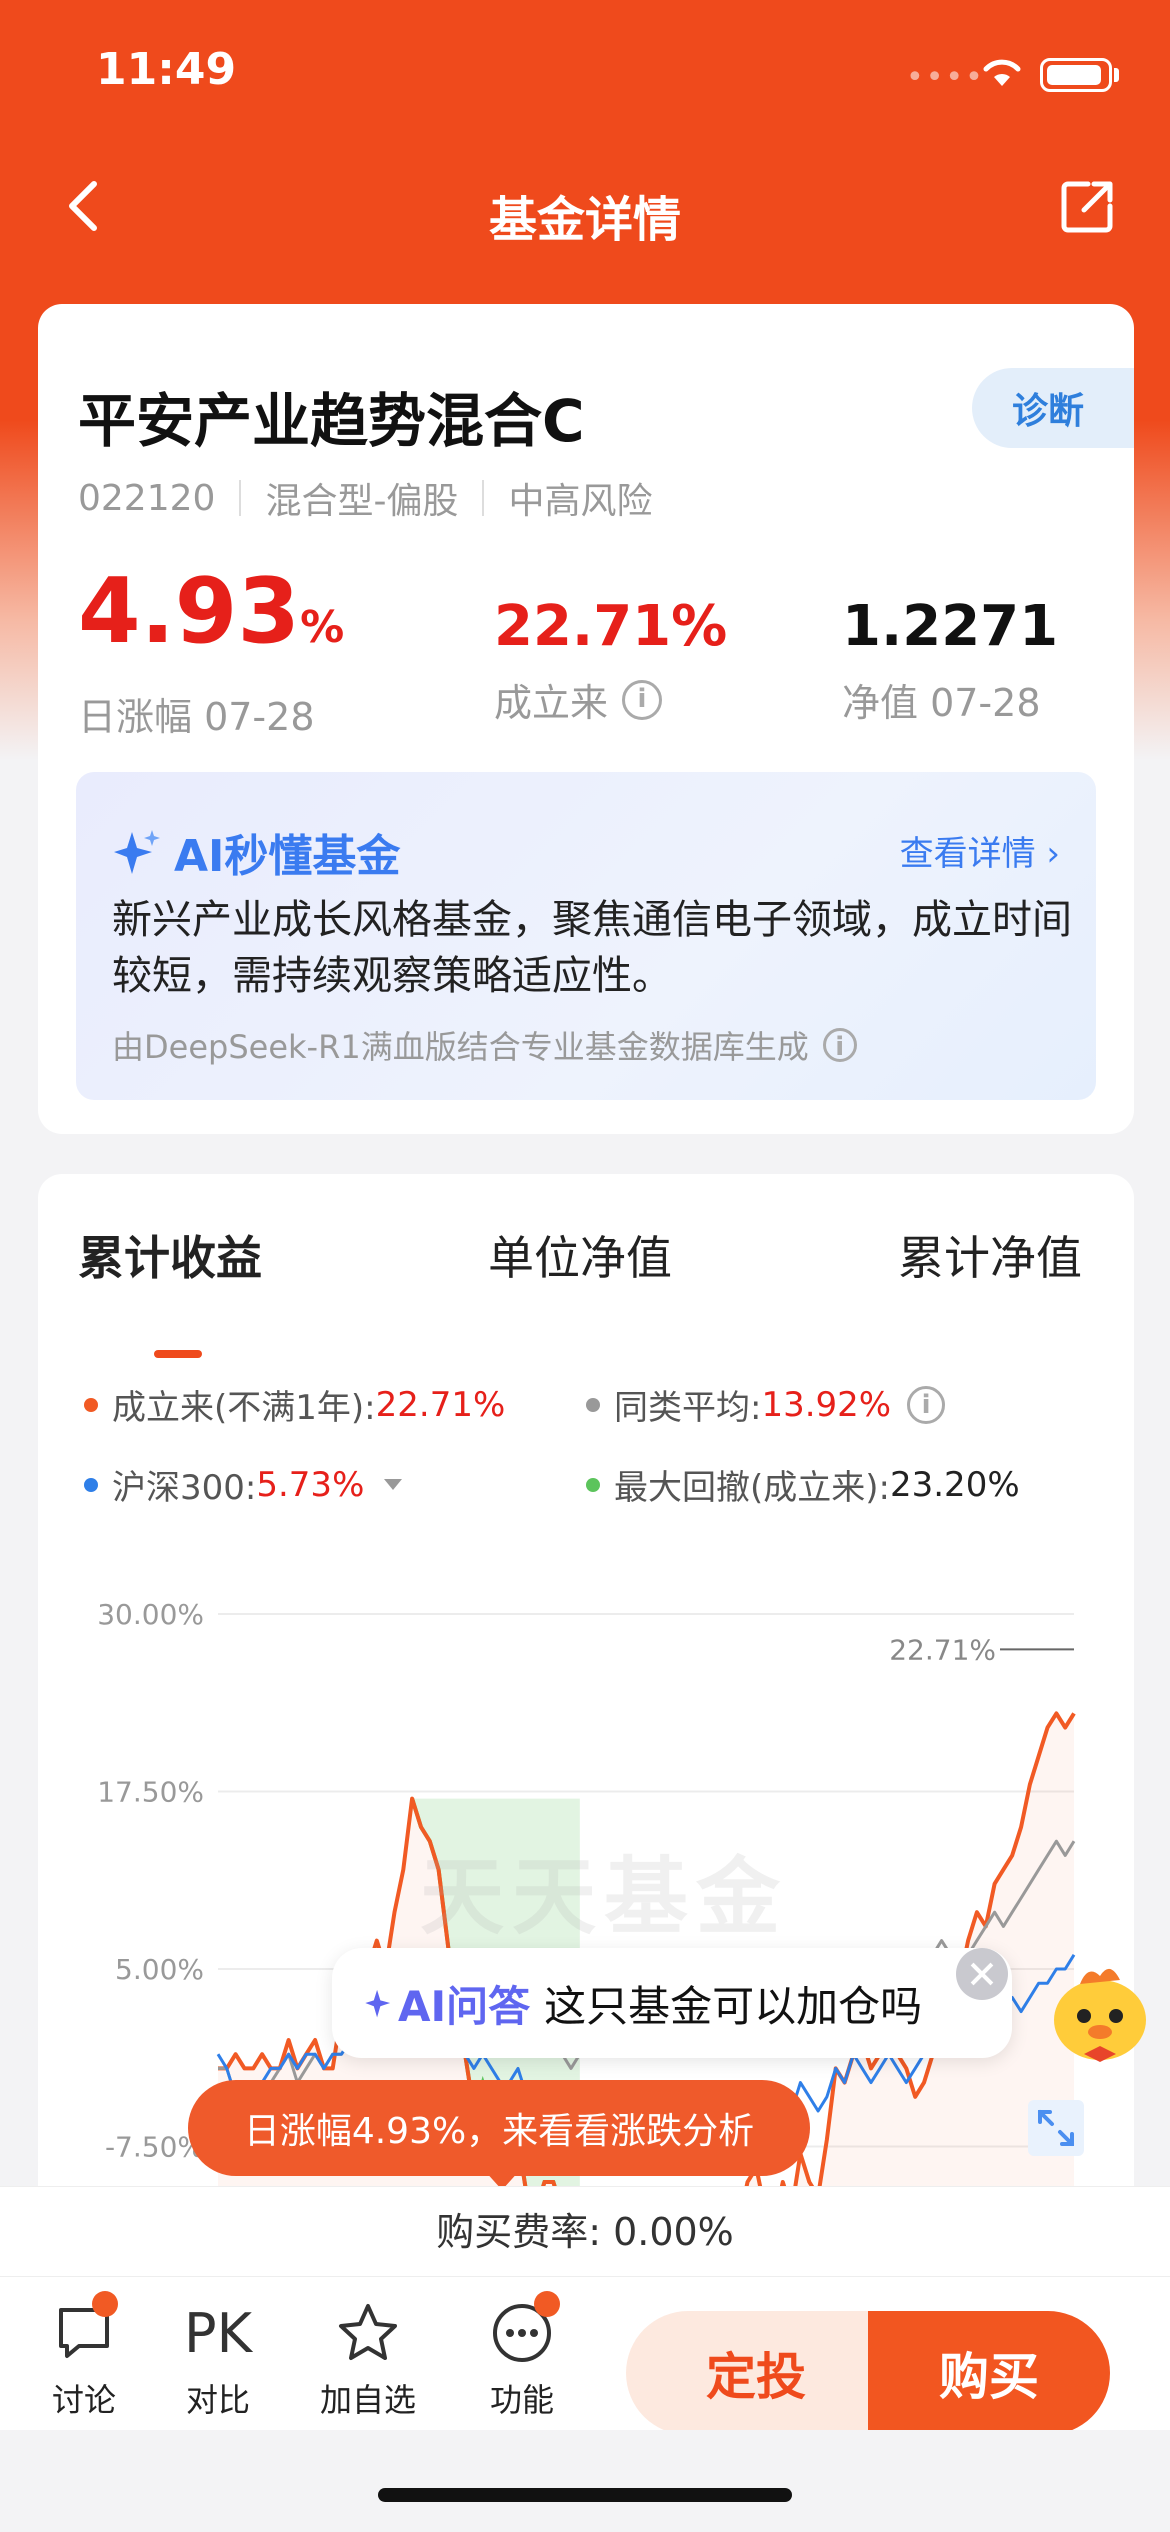 Image resolution: width=1170 pixels, height=2532 pixels. What do you see at coordinates (584, 220) in the screenshot?
I see `page-title: 基金详情` at bounding box center [584, 220].